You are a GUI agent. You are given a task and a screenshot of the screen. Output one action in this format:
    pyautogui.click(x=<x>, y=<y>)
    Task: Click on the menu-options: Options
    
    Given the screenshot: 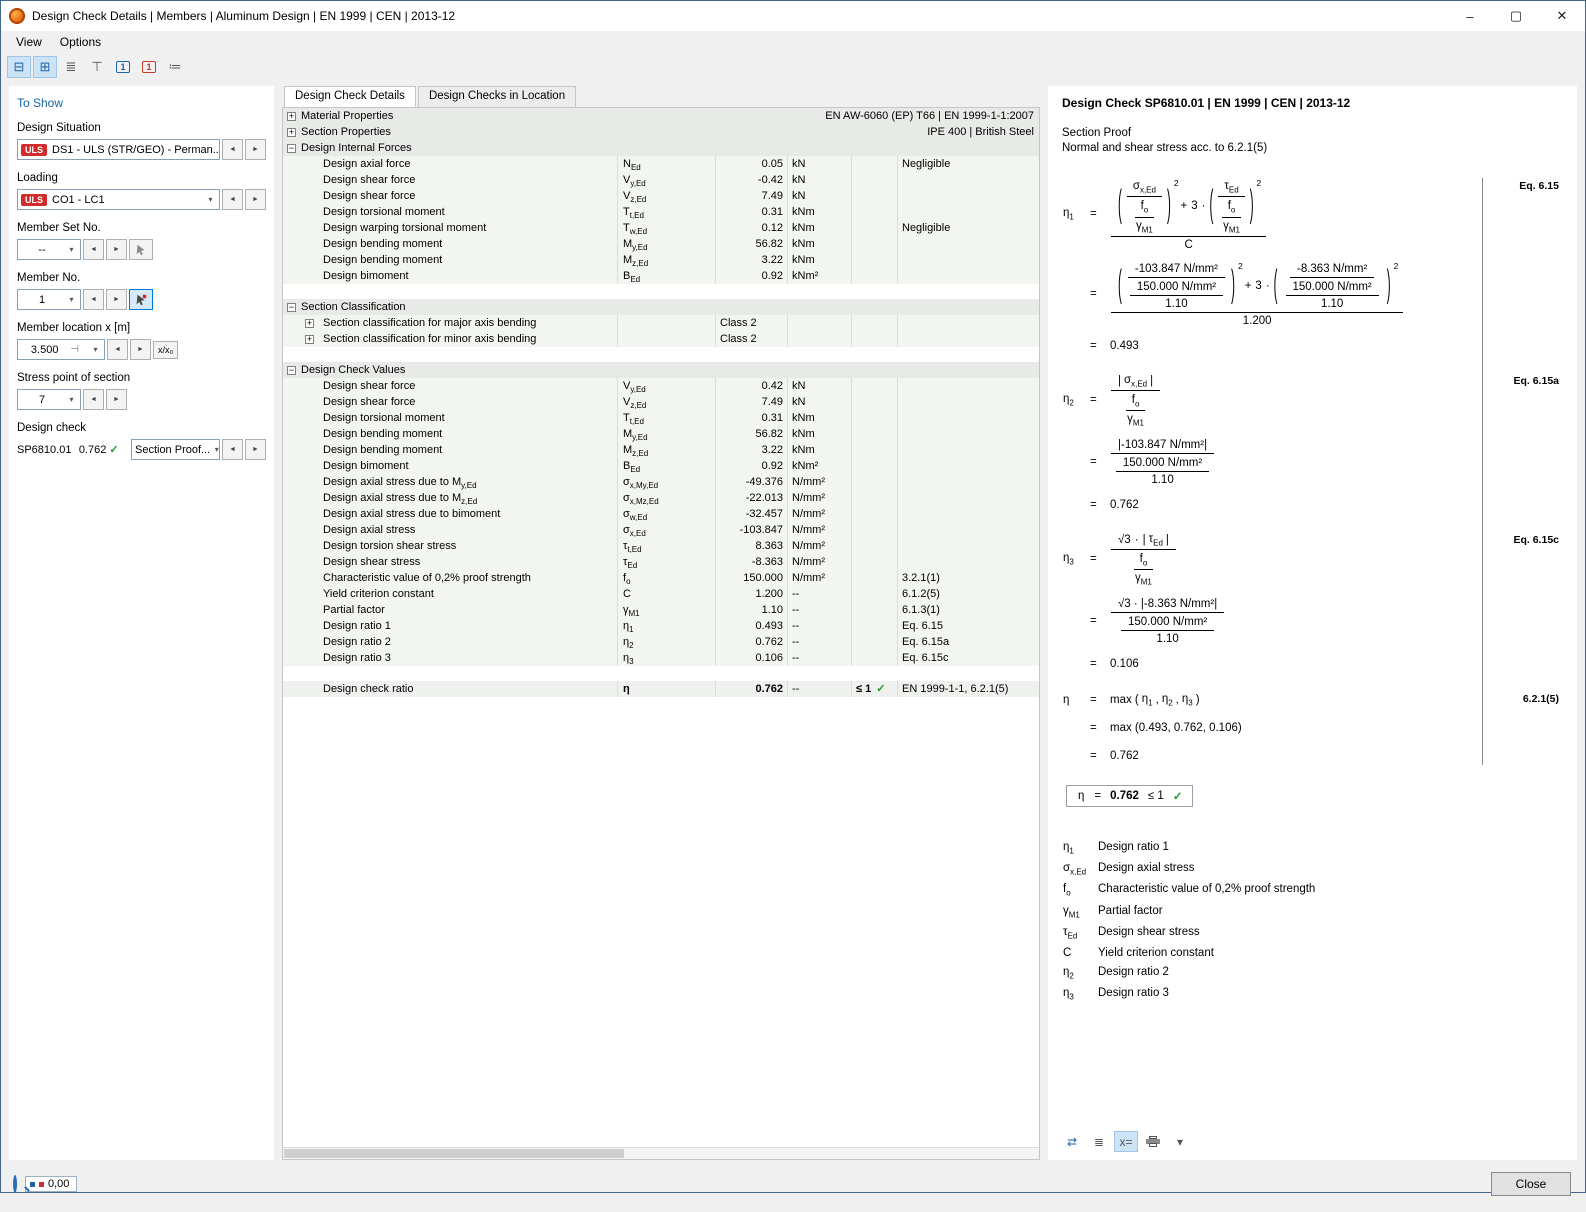 What is the action you would take?
    pyautogui.click(x=80, y=42)
    